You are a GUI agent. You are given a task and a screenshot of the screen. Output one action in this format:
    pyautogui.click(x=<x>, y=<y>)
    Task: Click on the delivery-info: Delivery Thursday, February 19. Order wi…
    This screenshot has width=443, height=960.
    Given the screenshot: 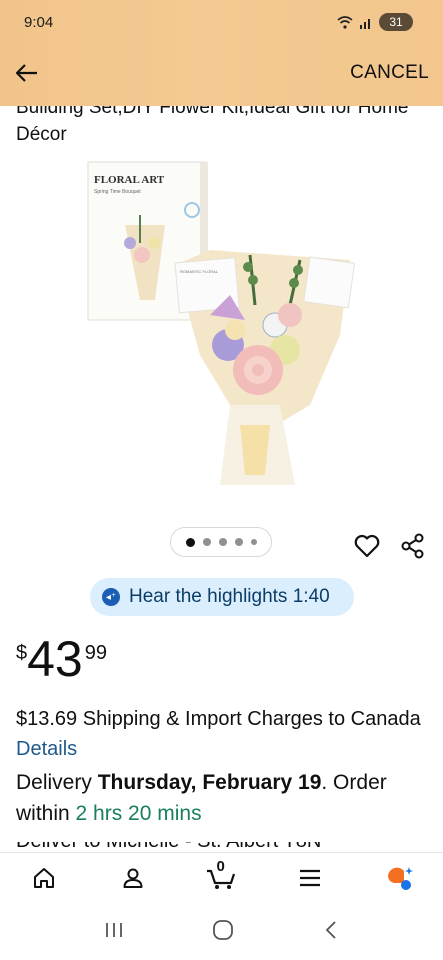 What is the action you would take?
    pyautogui.click(x=226, y=798)
    